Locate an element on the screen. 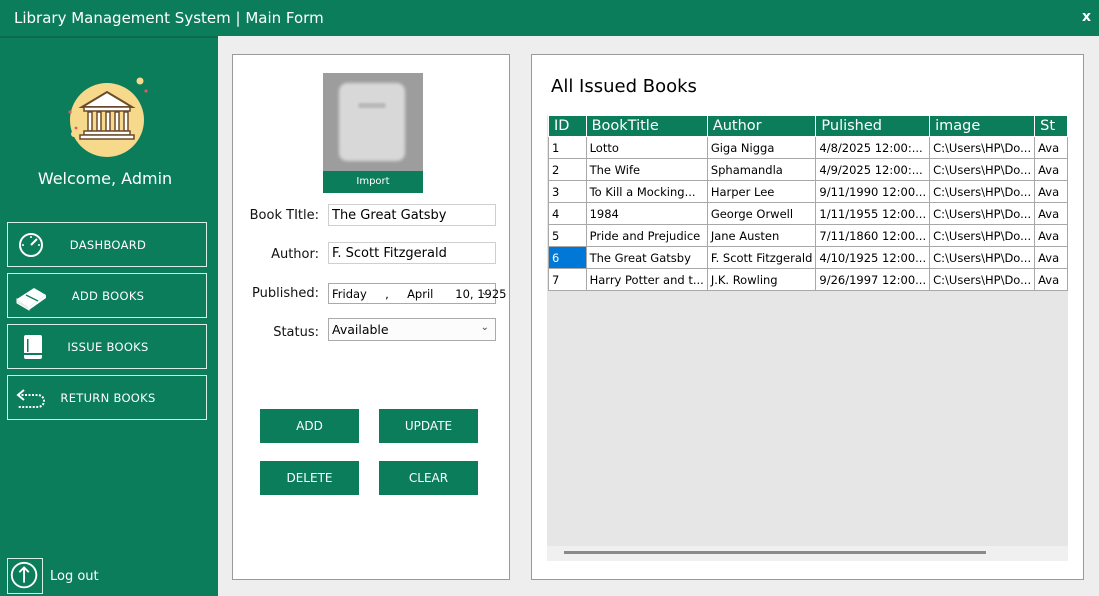 The width and height of the screenshot is (1099, 596). book-title-input is located at coordinates (412, 215).